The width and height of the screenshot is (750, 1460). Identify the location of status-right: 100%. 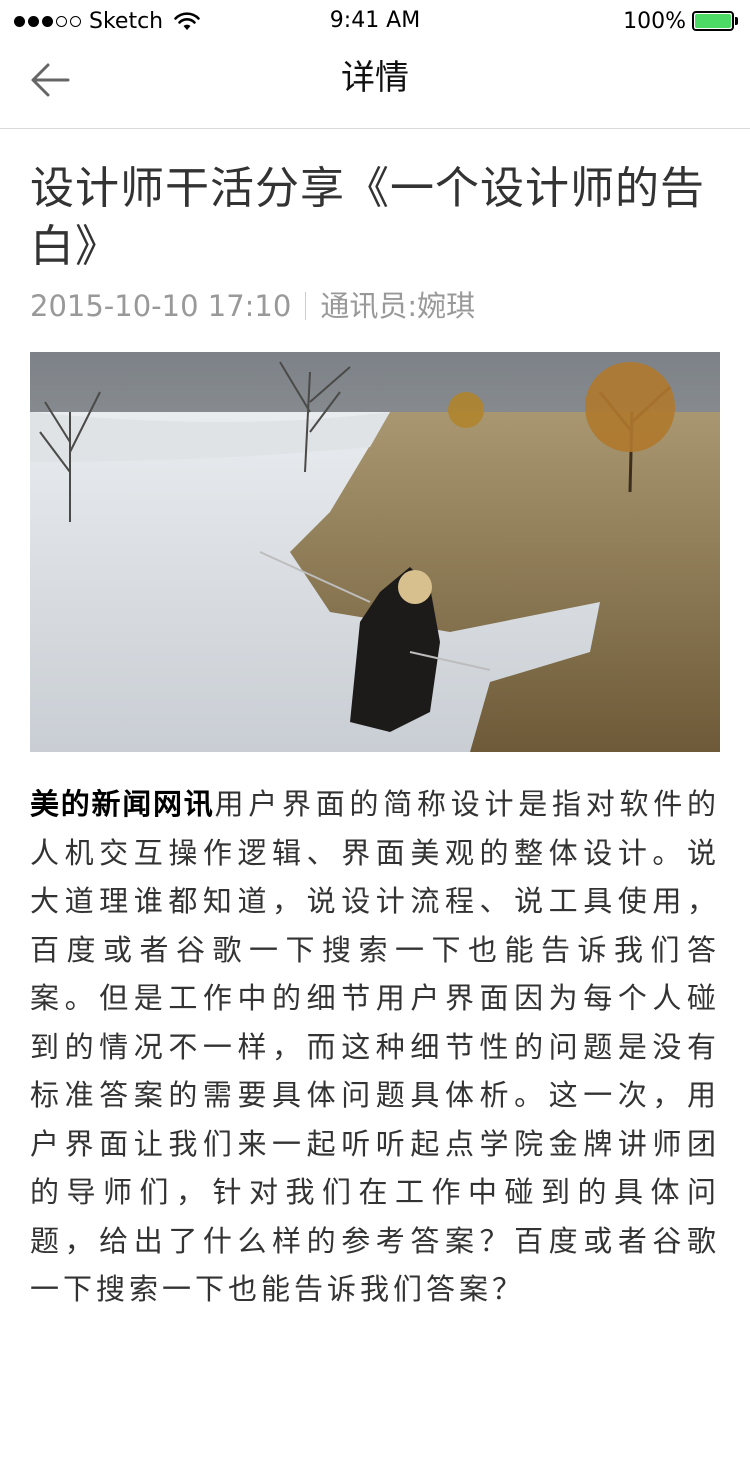
(680, 21).